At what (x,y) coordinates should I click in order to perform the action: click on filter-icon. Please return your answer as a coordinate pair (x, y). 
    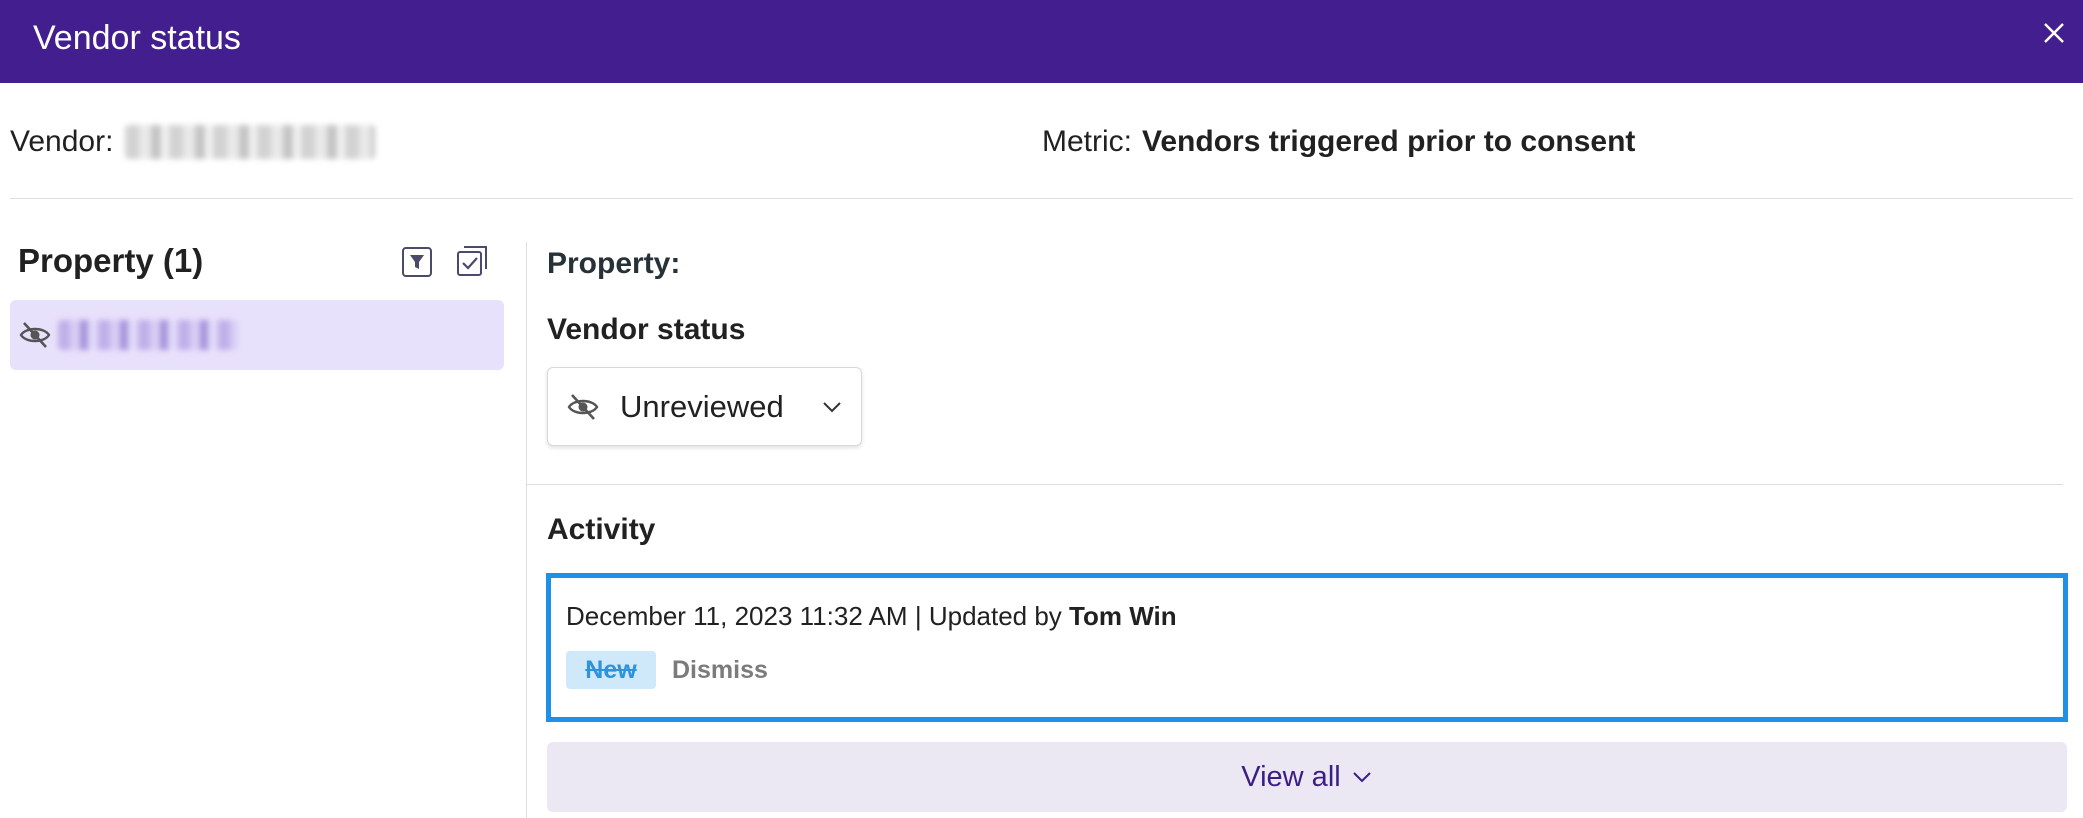
    Looking at the image, I should click on (417, 262).